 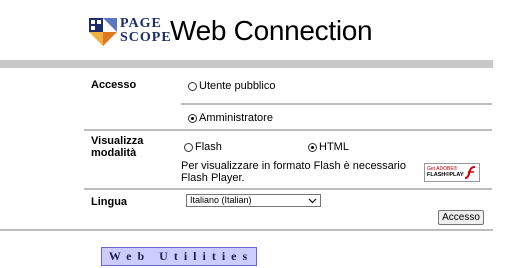 What do you see at coordinates (334, 147) in the screenshot?
I see `radio-html-label: HTML` at bounding box center [334, 147].